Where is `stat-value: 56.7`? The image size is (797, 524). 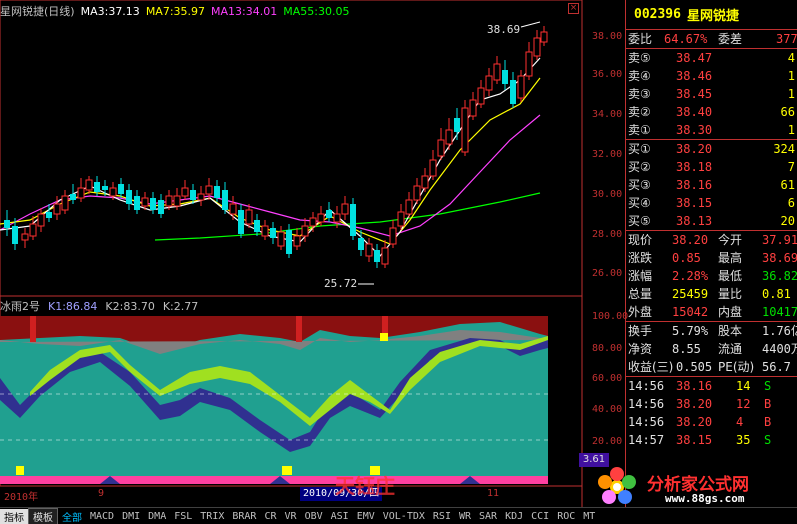 stat-value: 56.7 is located at coordinates (776, 367).